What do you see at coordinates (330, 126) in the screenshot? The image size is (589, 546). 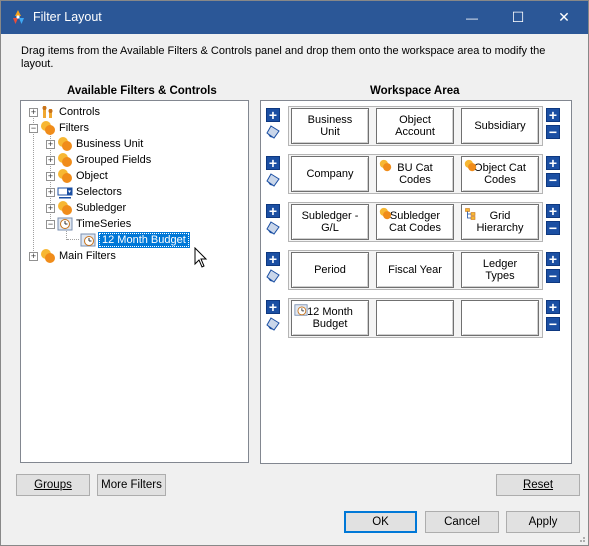 I see `workspace-cell-business-unit: Business Unit` at bounding box center [330, 126].